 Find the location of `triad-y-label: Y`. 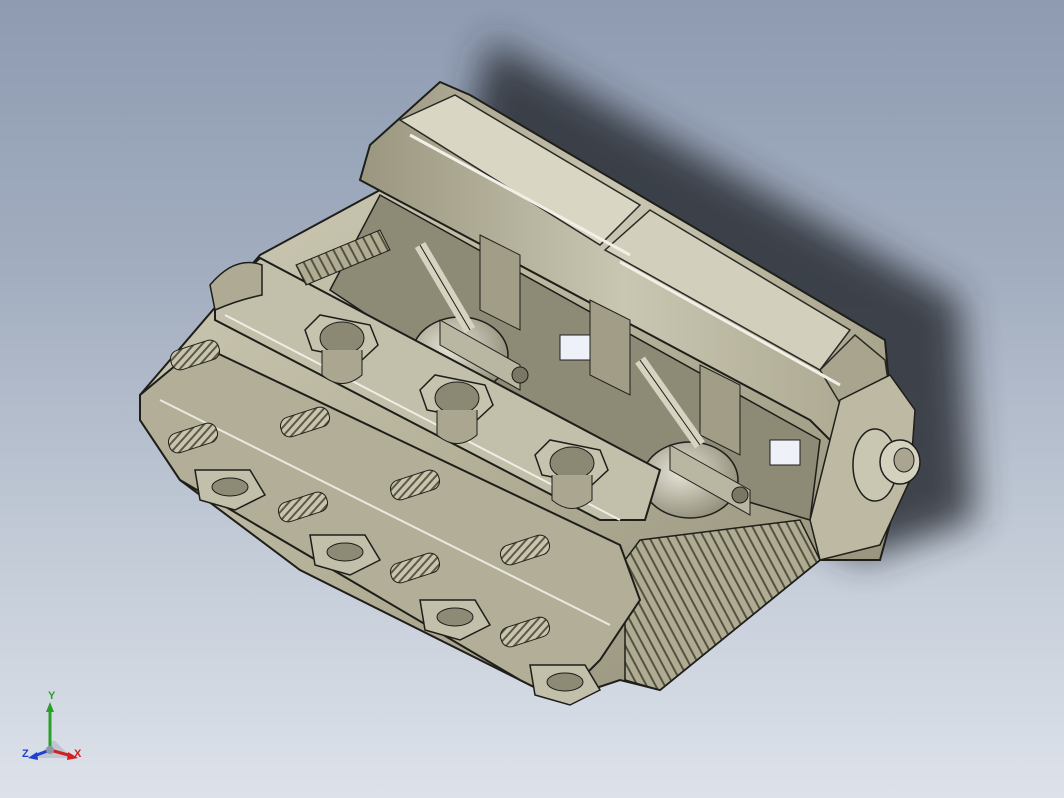

triad-y-label: Y is located at coordinates (52, 696).